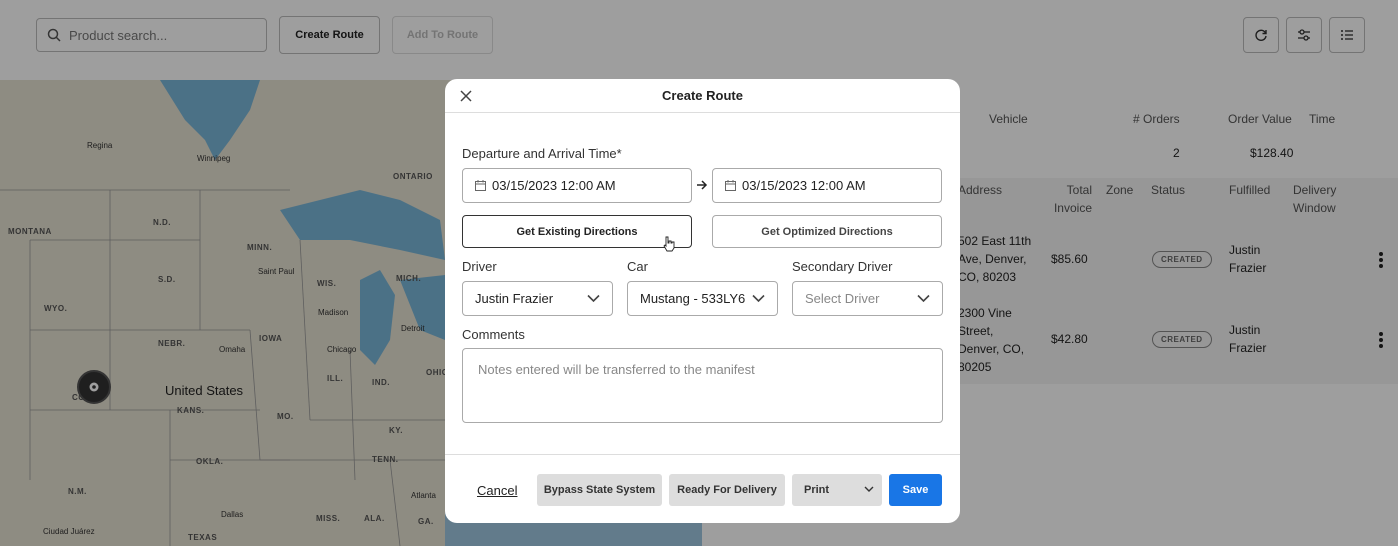 This screenshot has height=546, width=1398. I want to click on print-dropdown: Print, so click(837, 490).